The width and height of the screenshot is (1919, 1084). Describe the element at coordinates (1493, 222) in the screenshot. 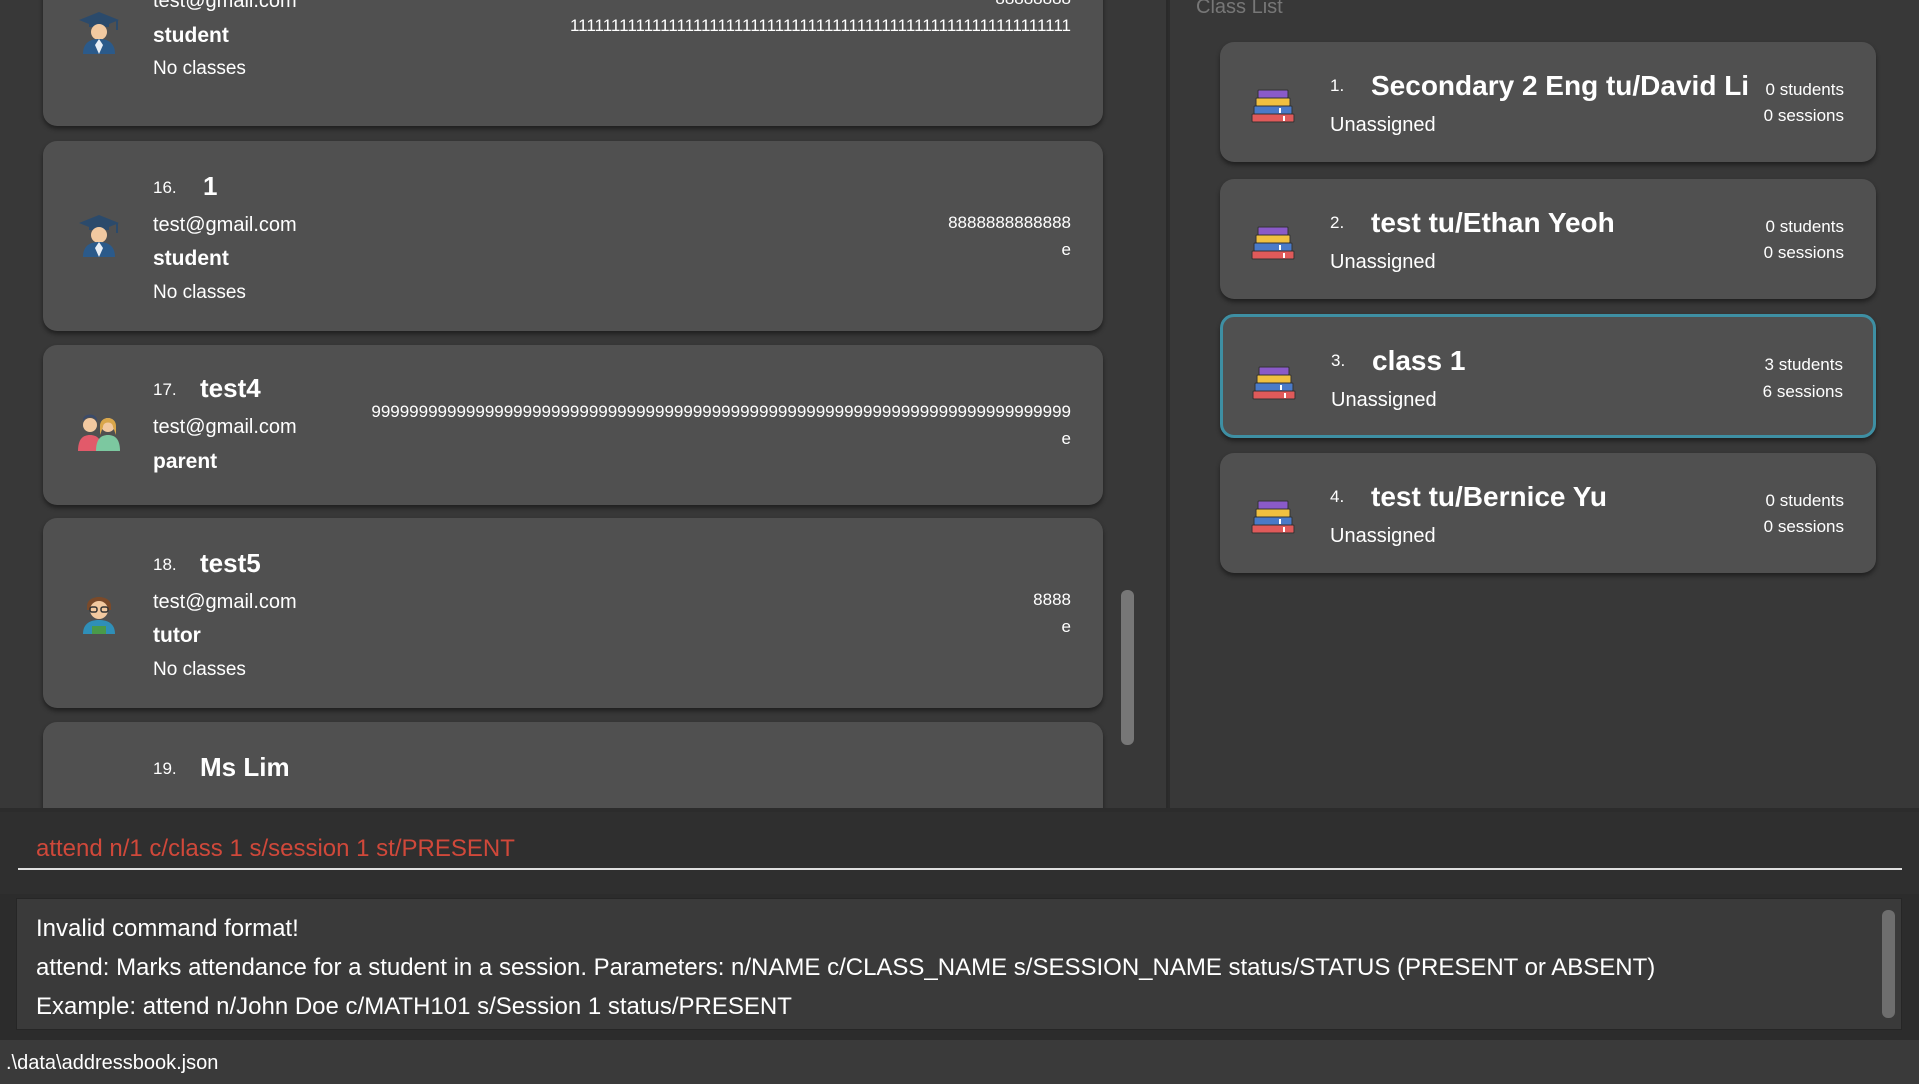

I see `class-name: test tu/Ethan Yeoh` at that location.